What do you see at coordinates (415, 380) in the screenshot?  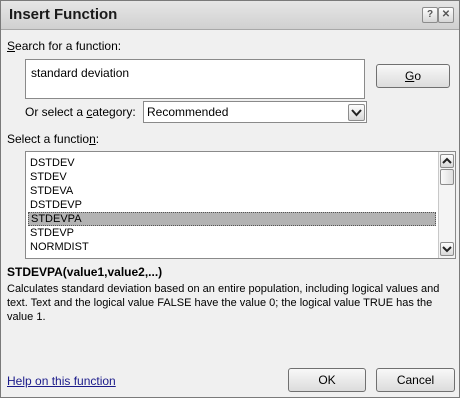 I see `cancel-button: Cancel` at bounding box center [415, 380].